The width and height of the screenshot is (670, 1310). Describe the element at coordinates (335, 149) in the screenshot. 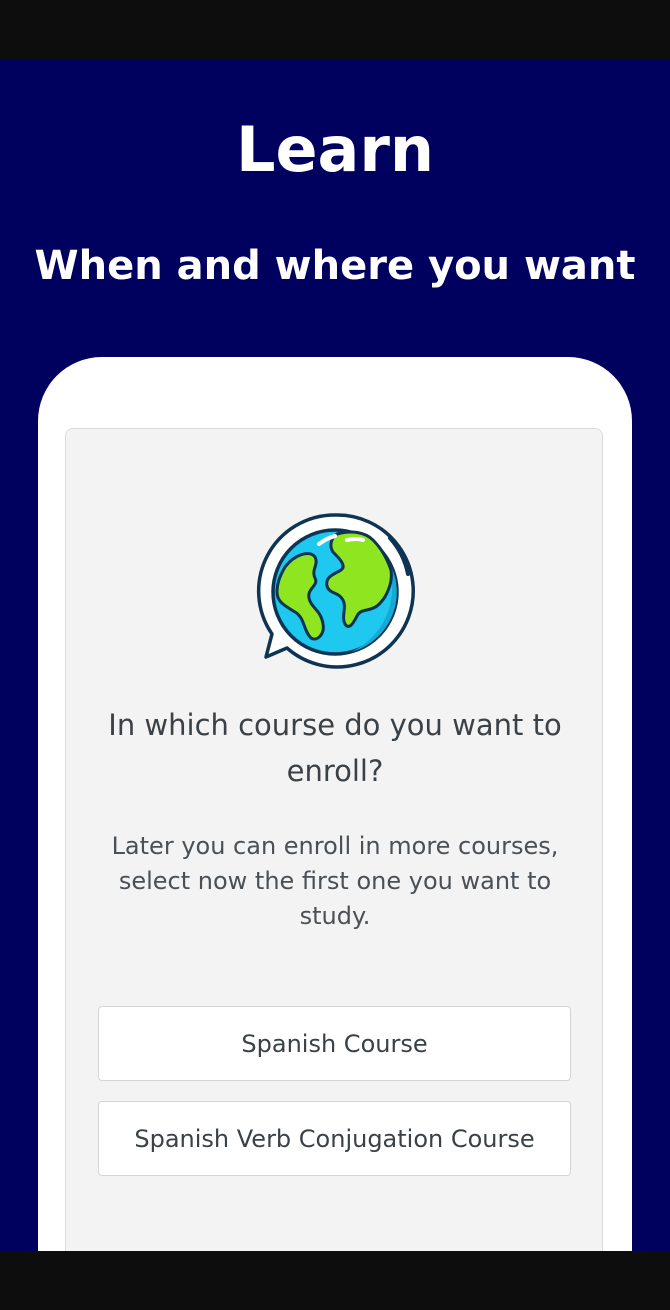

I see `hero-title: Learn` at that location.